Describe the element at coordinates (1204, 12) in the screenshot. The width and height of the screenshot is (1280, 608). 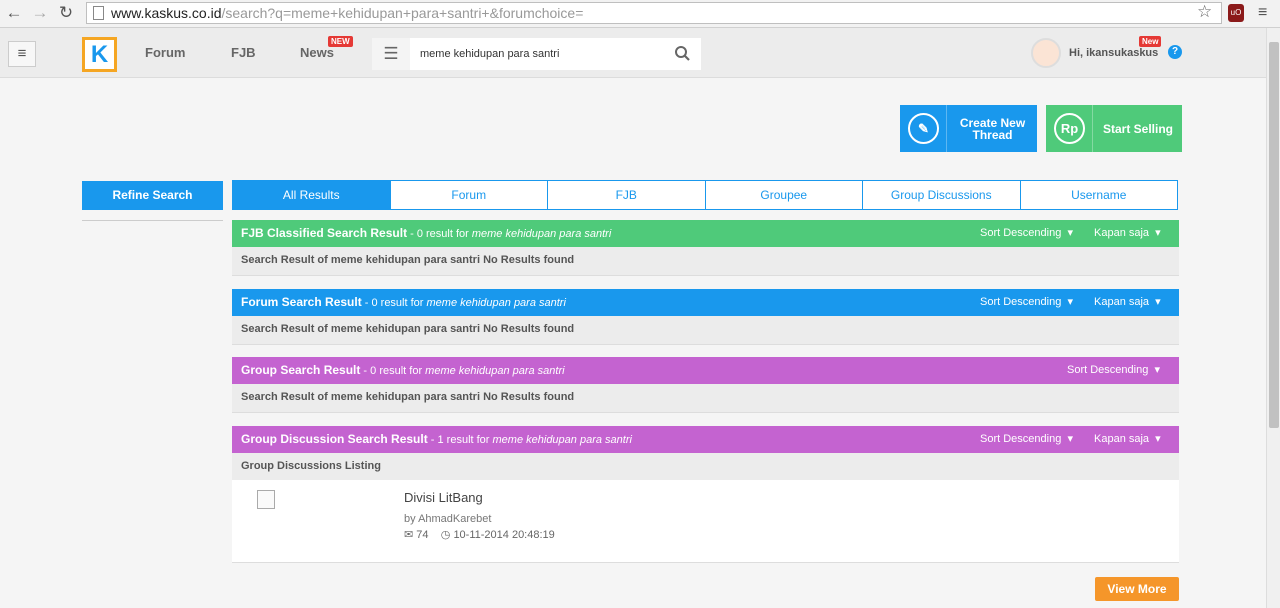
I see `bookmark-star-icon: ☆` at that location.